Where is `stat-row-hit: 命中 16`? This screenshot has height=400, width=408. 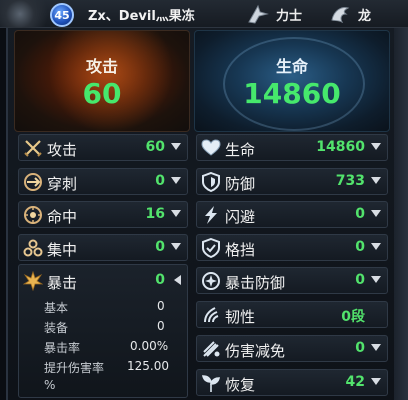
stat-row-hit: 命中 16 is located at coordinates (103, 214).